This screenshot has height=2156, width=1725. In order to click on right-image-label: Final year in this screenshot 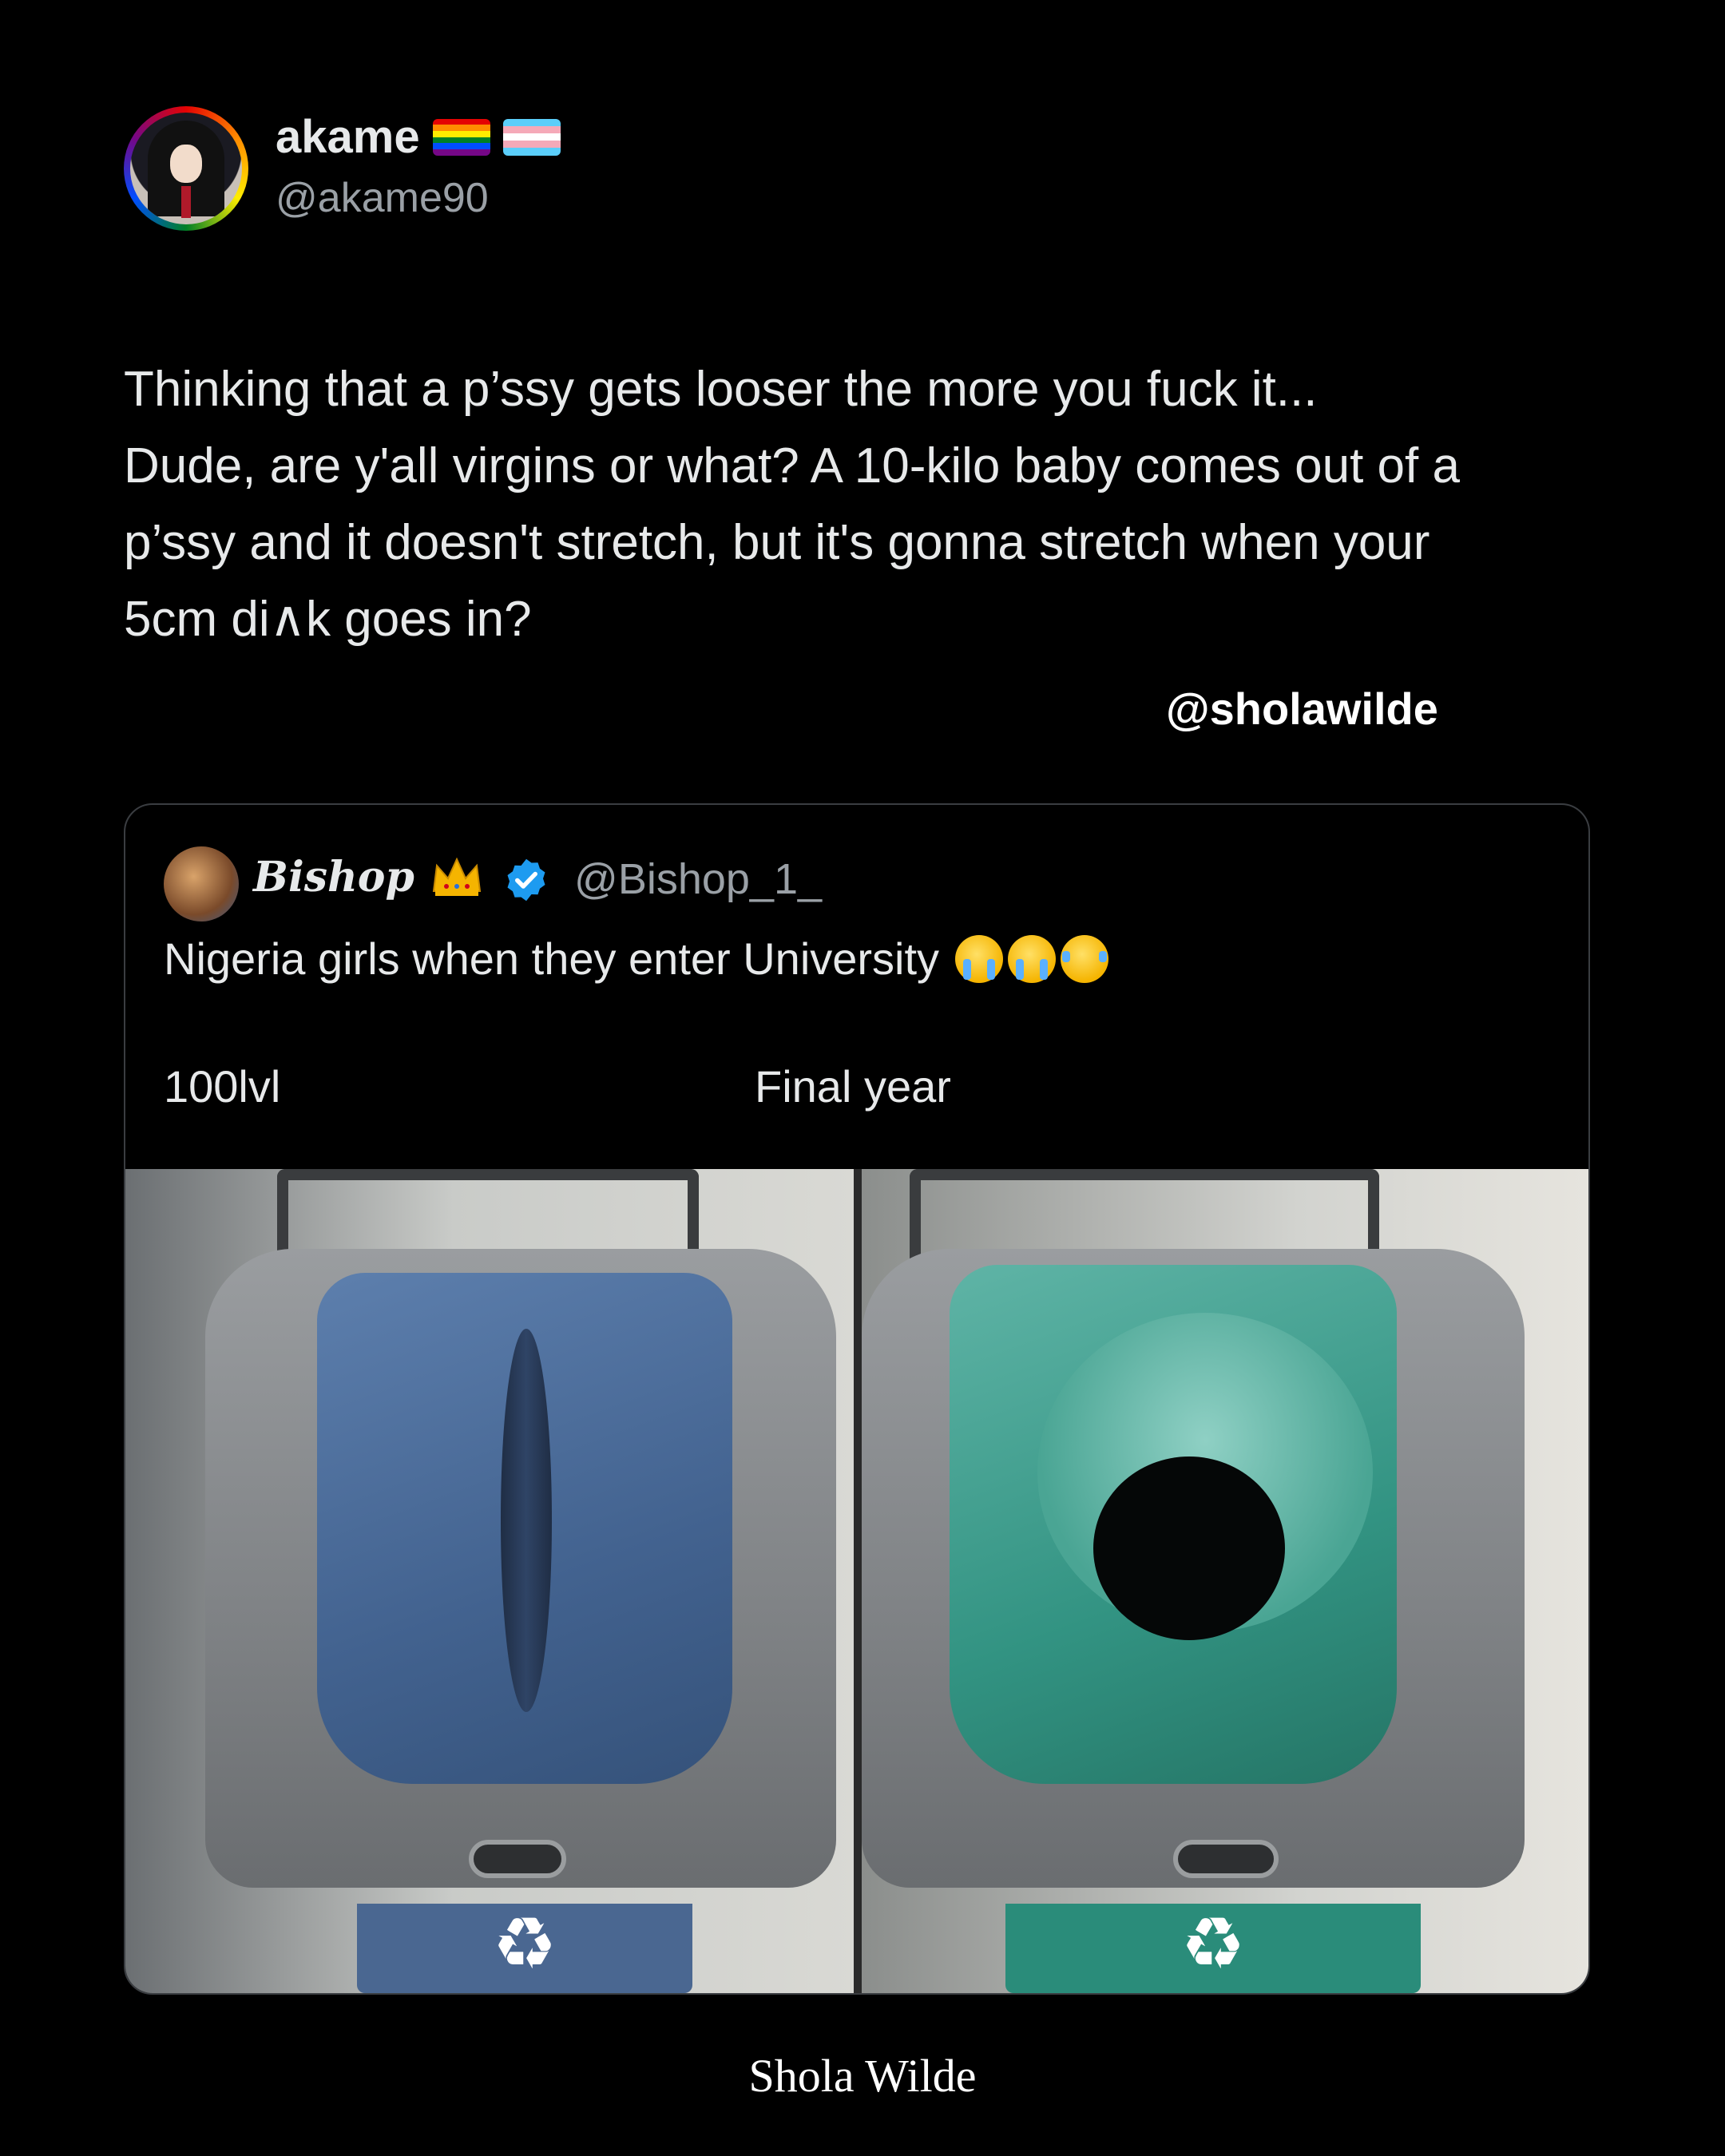, I will do `click(853, 1086)`.